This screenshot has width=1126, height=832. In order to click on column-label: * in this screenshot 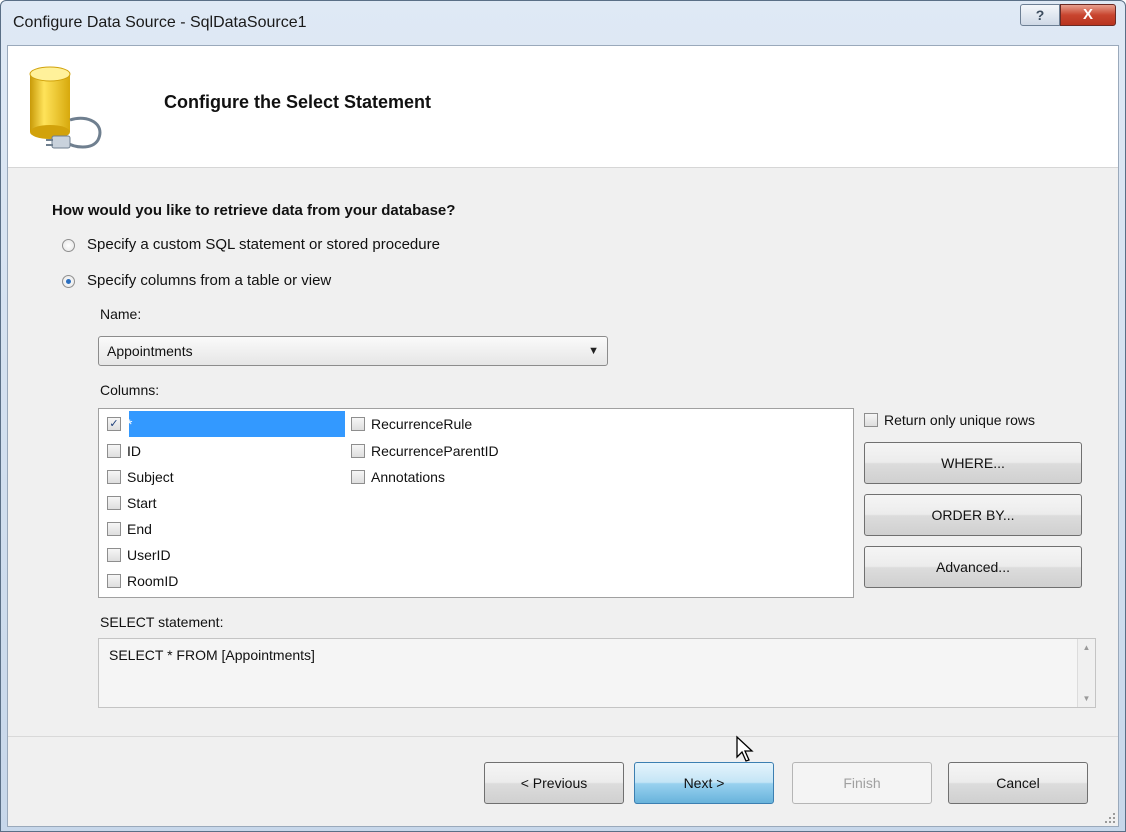, I will do `click(130, 424)`.